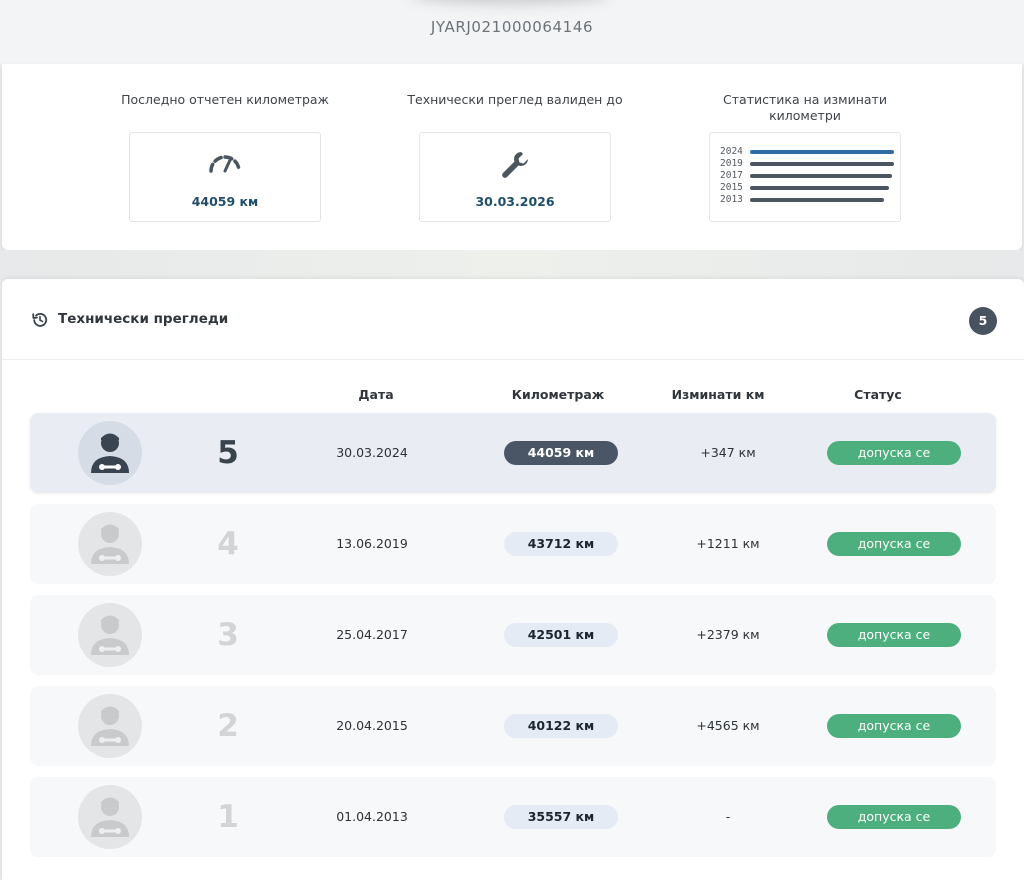 The height and width of the screenshot is (880, 1024). What do you see at coordinates (805, 107) in the screenshot?
I see `stat-mileage-stats-title: Статистика на изминати километри` at bounding box center [805, 107].